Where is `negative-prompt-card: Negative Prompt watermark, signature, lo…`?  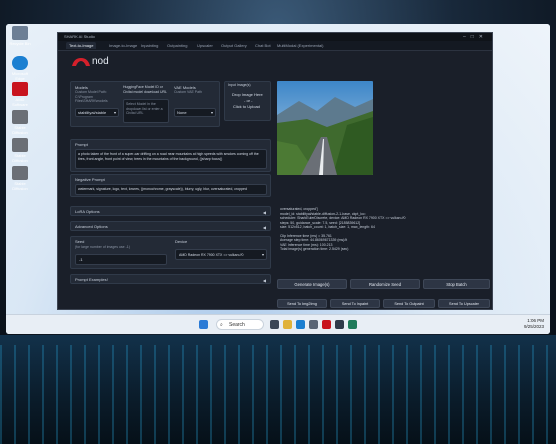 negative-prompt-card: Negative Prompt watermark, signature, lo… is located at coordinates (170, 185).